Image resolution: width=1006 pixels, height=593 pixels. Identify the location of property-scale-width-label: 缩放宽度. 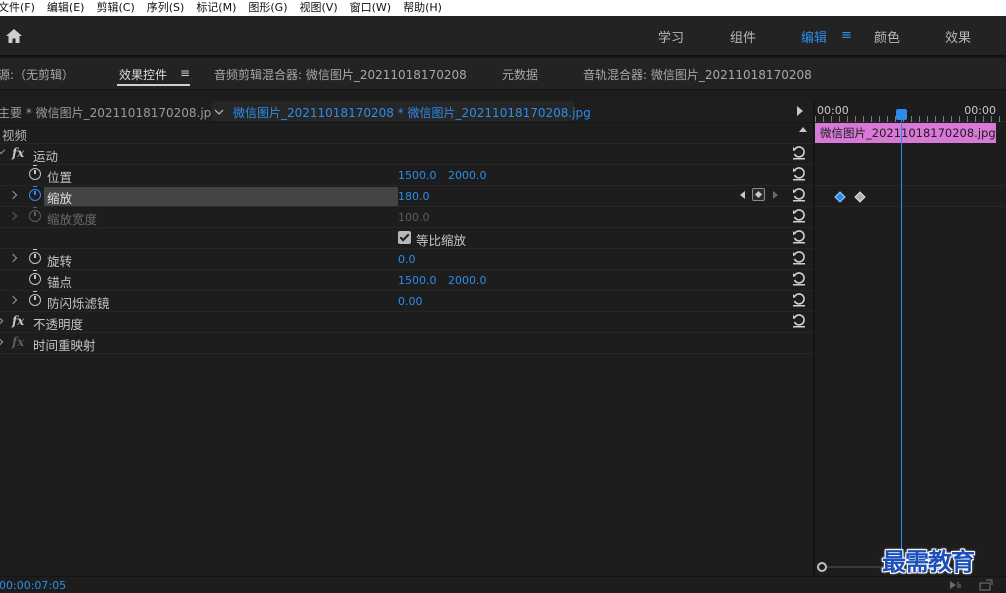
(72, 219).